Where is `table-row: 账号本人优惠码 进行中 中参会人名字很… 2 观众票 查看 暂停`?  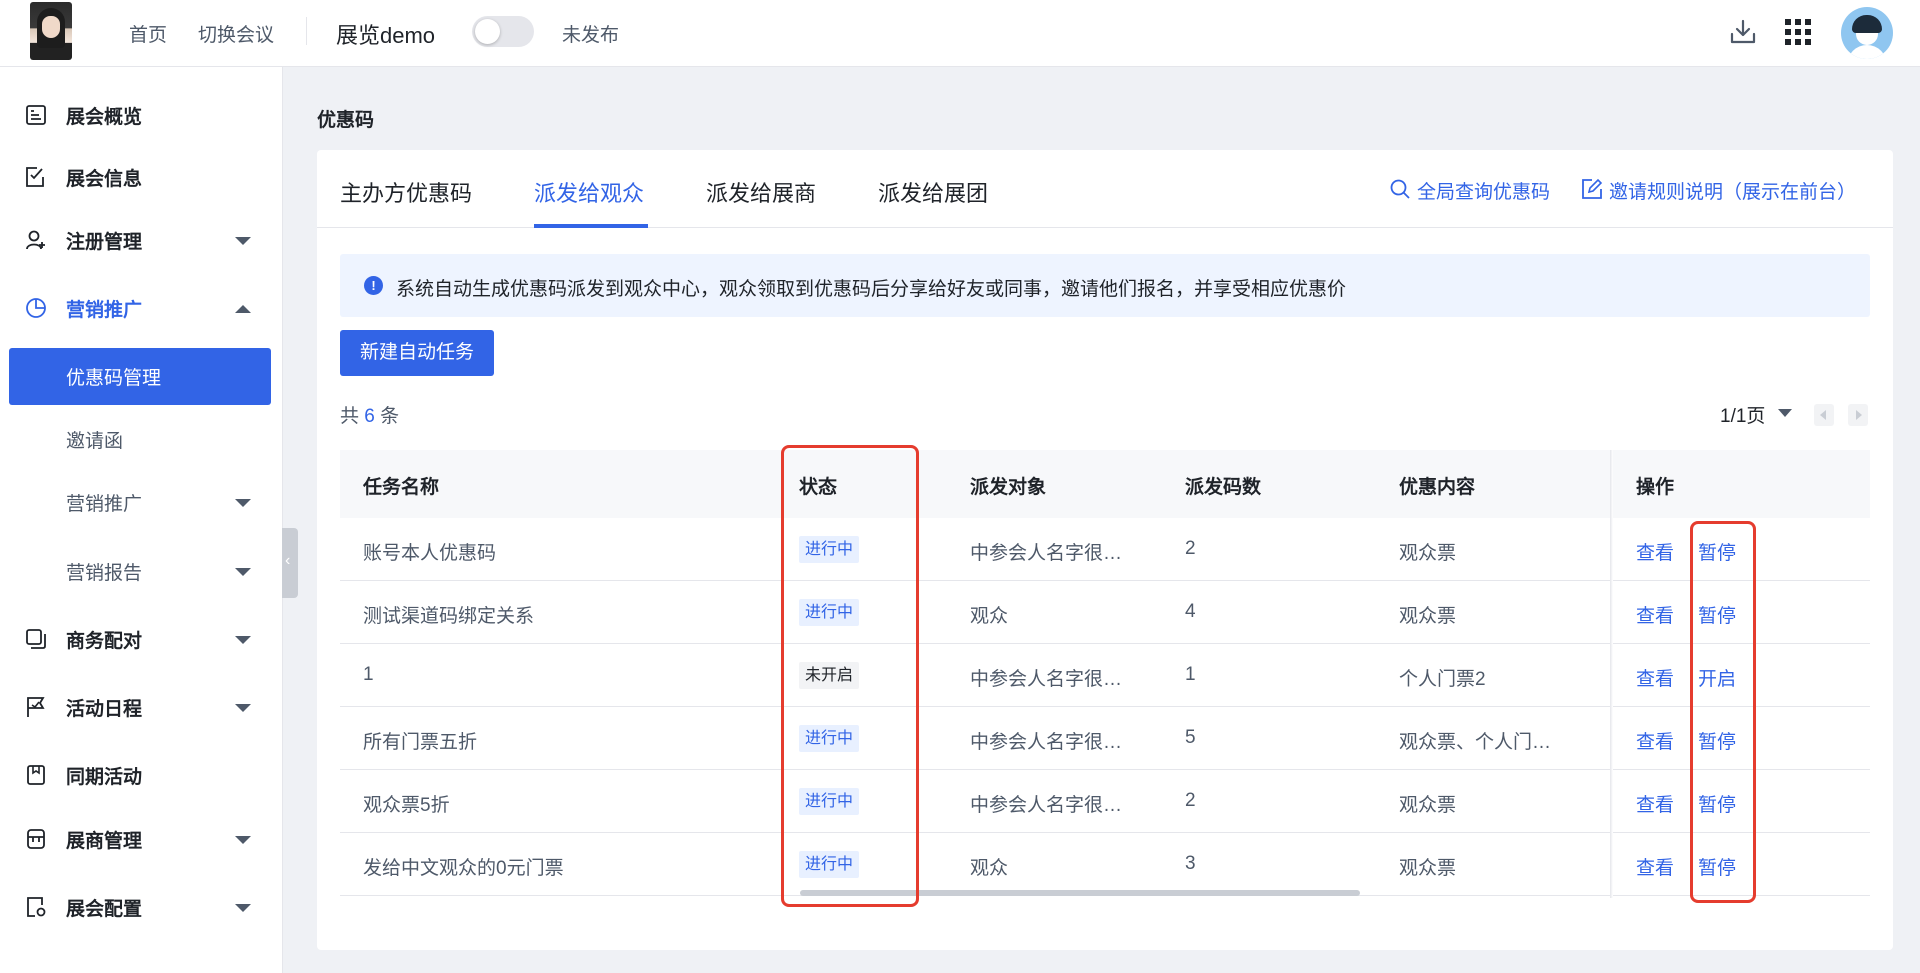 table-row: 账号本人优惠码 进行中 中参会人名字很… 2 观众票 查看 暂停 is located at coordinates (1105, 549).